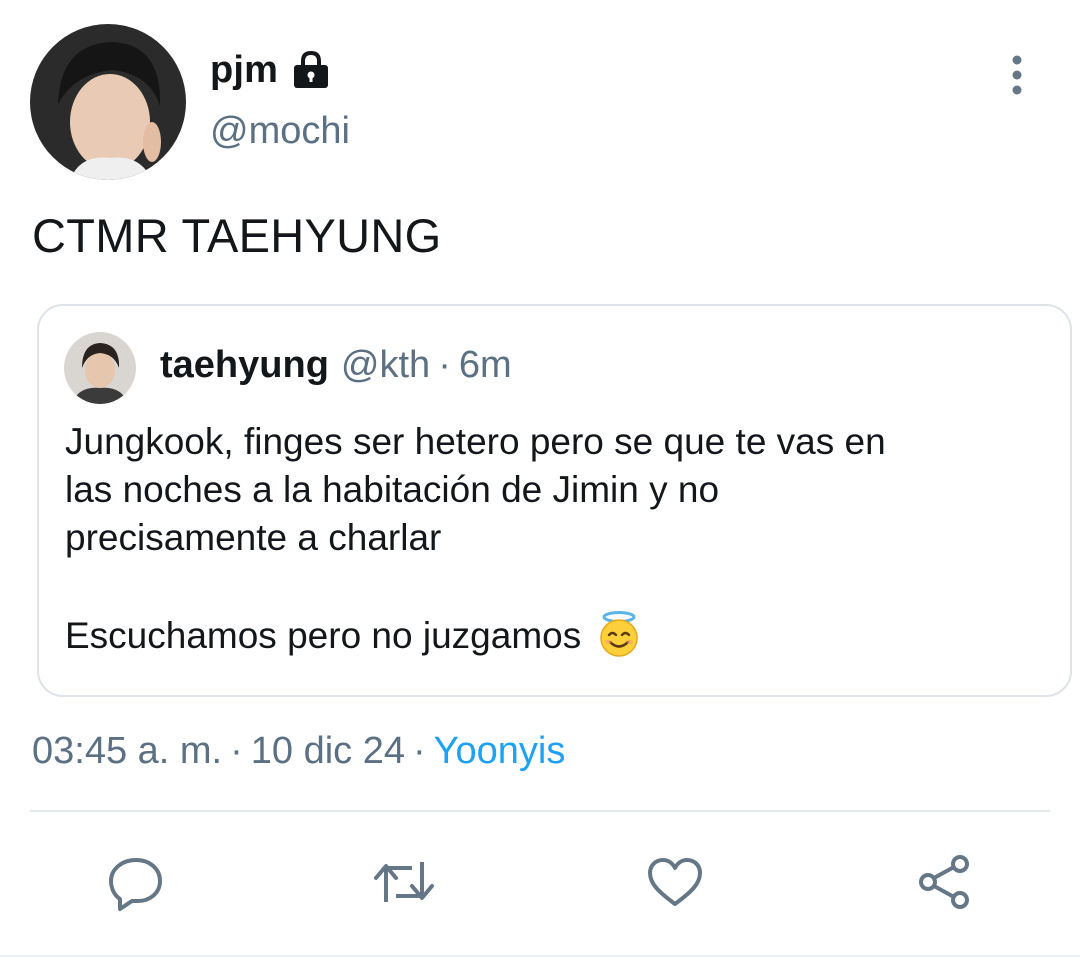 The height and width of the screenshot is (975, 1080). I want to click on retweet-icon, so click(404, 884).